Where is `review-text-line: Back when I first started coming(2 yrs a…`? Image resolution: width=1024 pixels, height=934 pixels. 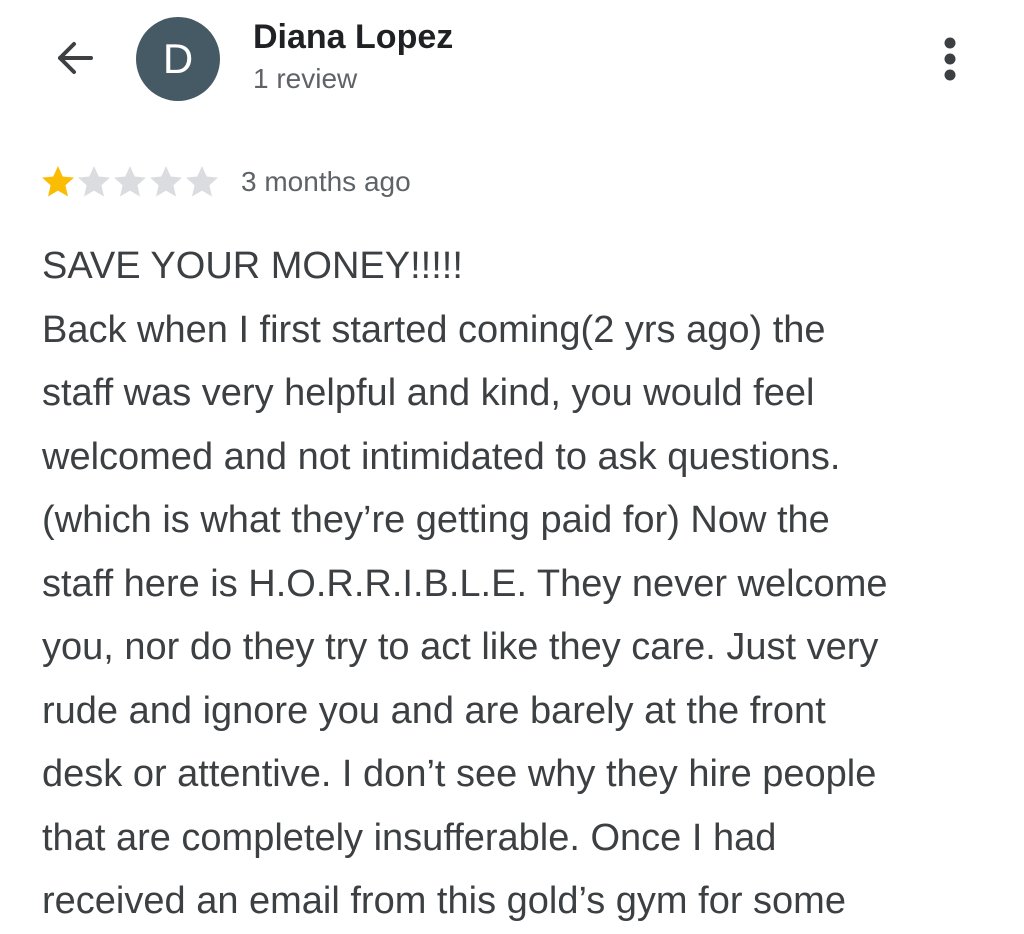
review-text-line: Back when I first started coming(2 yrs a… is located at coordinates (434, 329).